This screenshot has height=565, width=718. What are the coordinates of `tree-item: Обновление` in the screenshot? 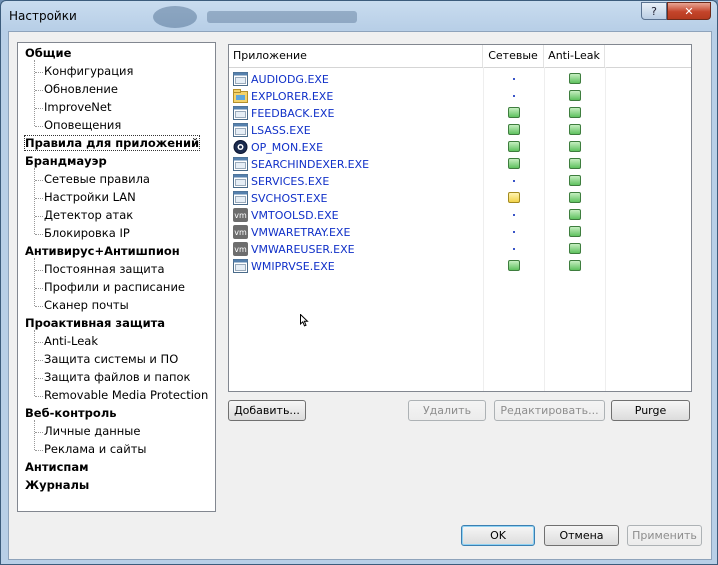 It's located at (81, 89).